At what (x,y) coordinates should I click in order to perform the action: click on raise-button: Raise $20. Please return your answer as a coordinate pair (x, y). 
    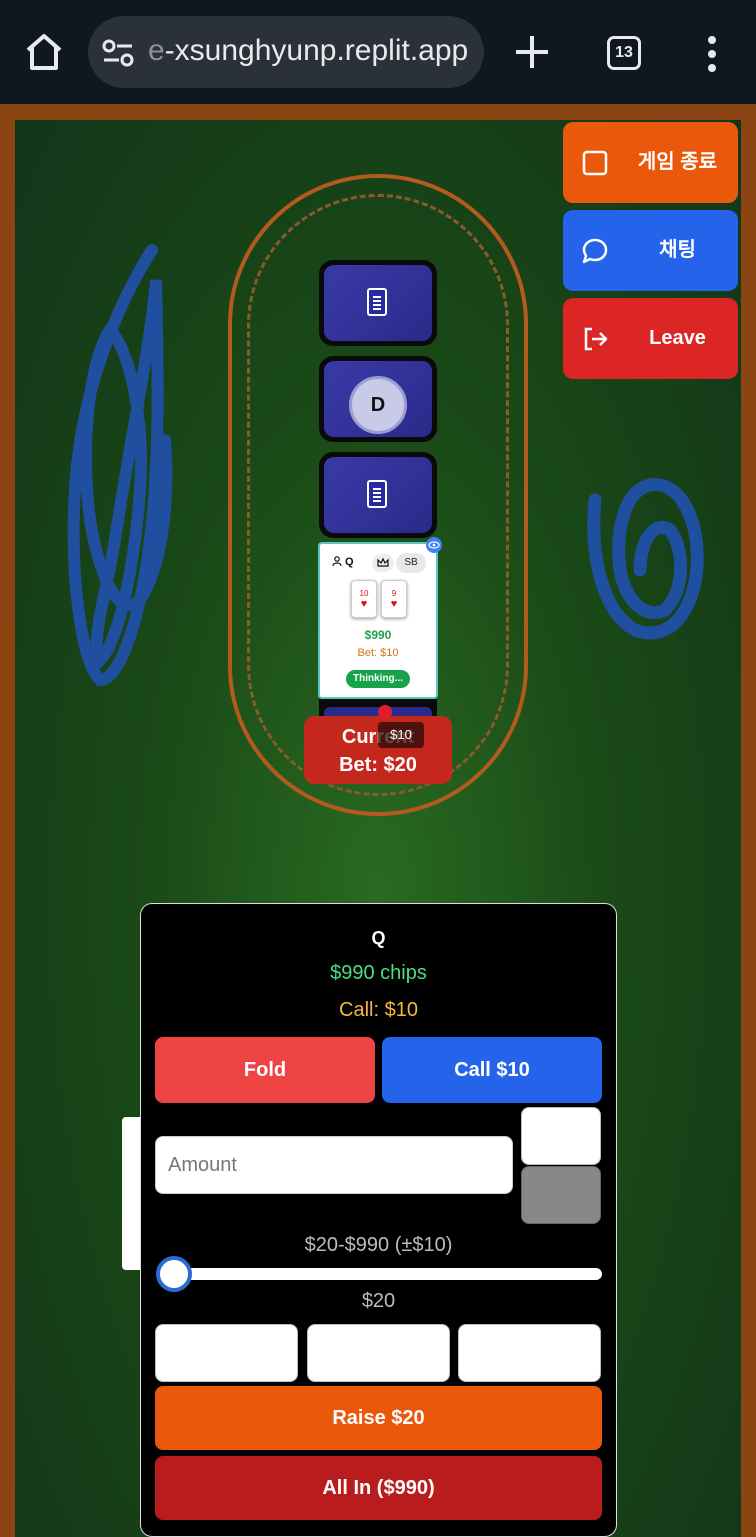
    Looking at the image, I should click on (378, 1418).